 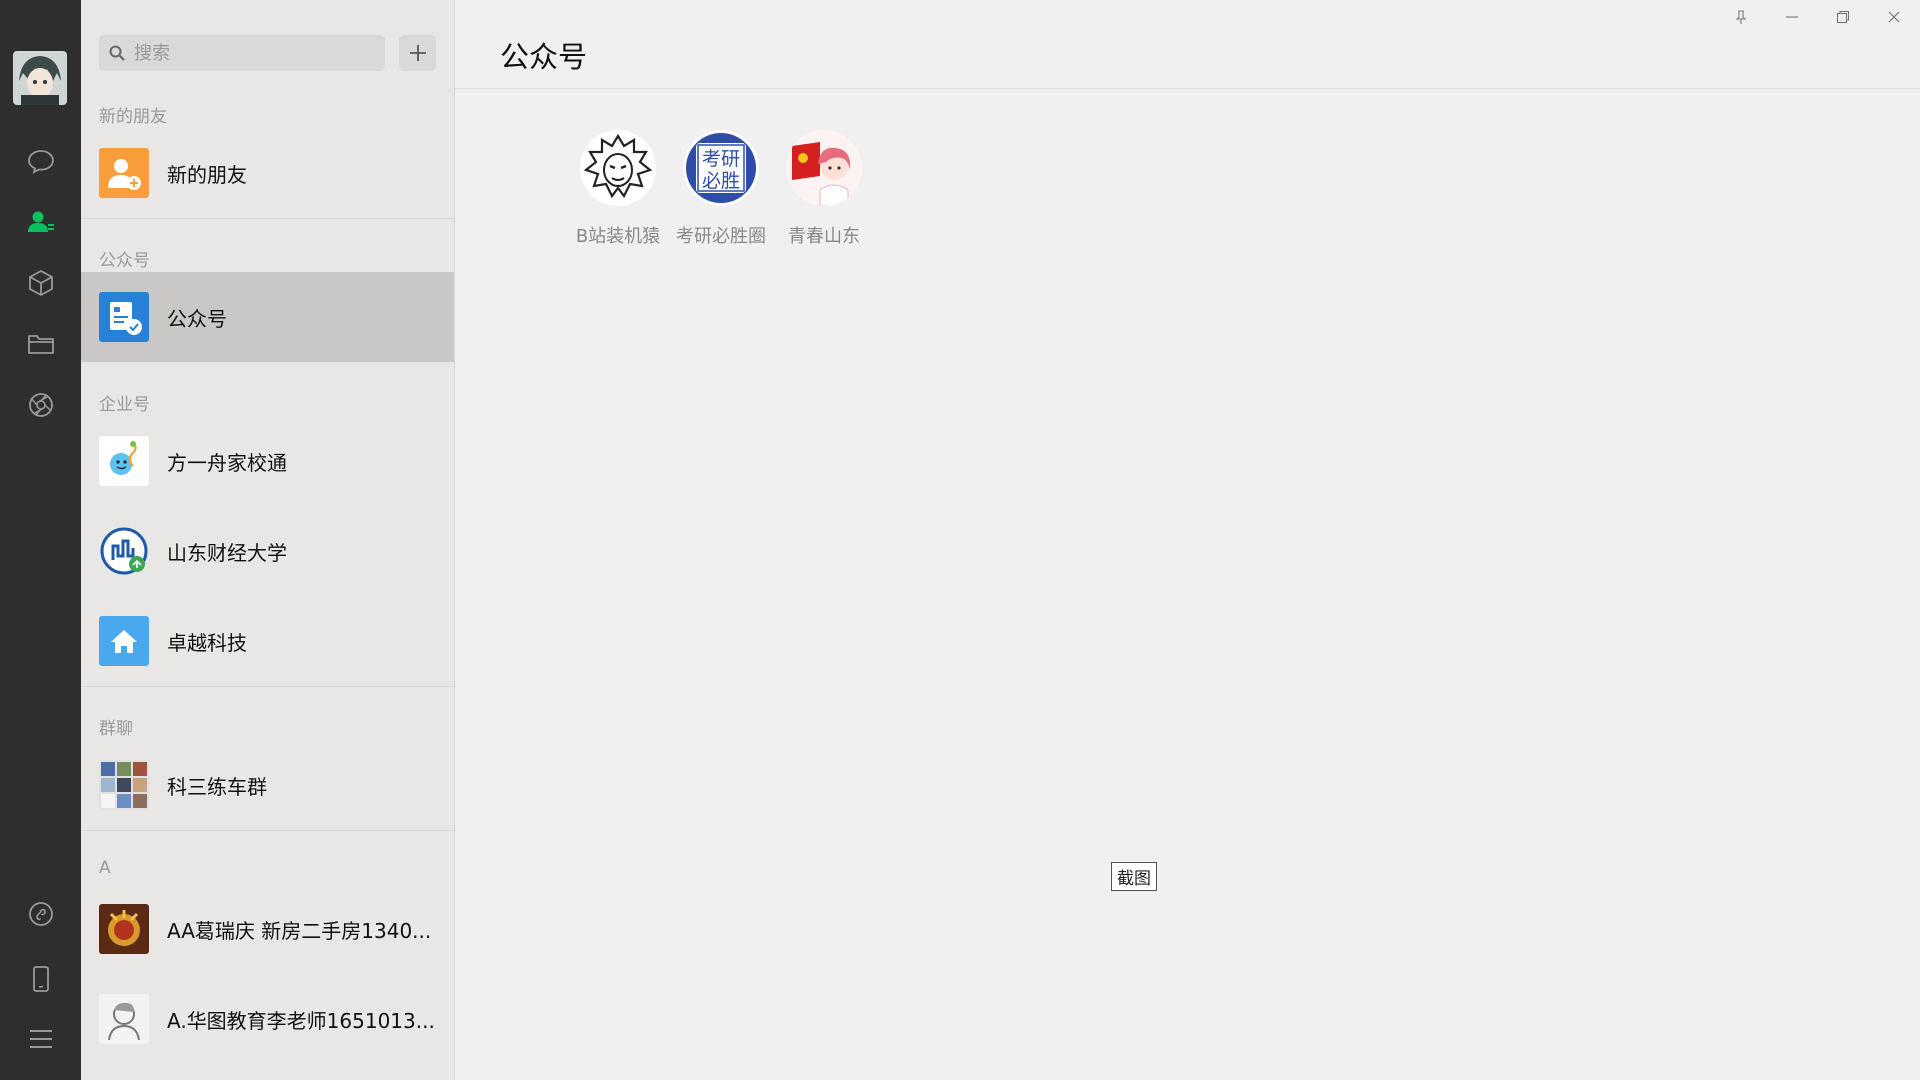 I want to click on contact-enterprise-2: 山东财经大学, so click(x=267, y=551).